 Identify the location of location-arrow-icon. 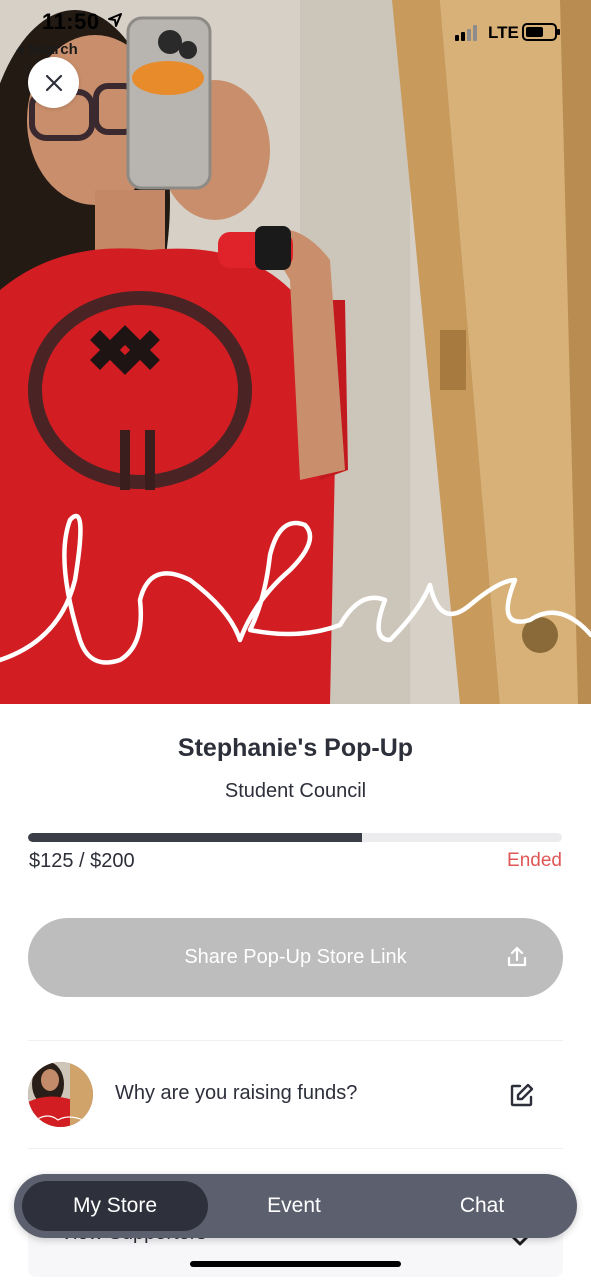
(115, 20).